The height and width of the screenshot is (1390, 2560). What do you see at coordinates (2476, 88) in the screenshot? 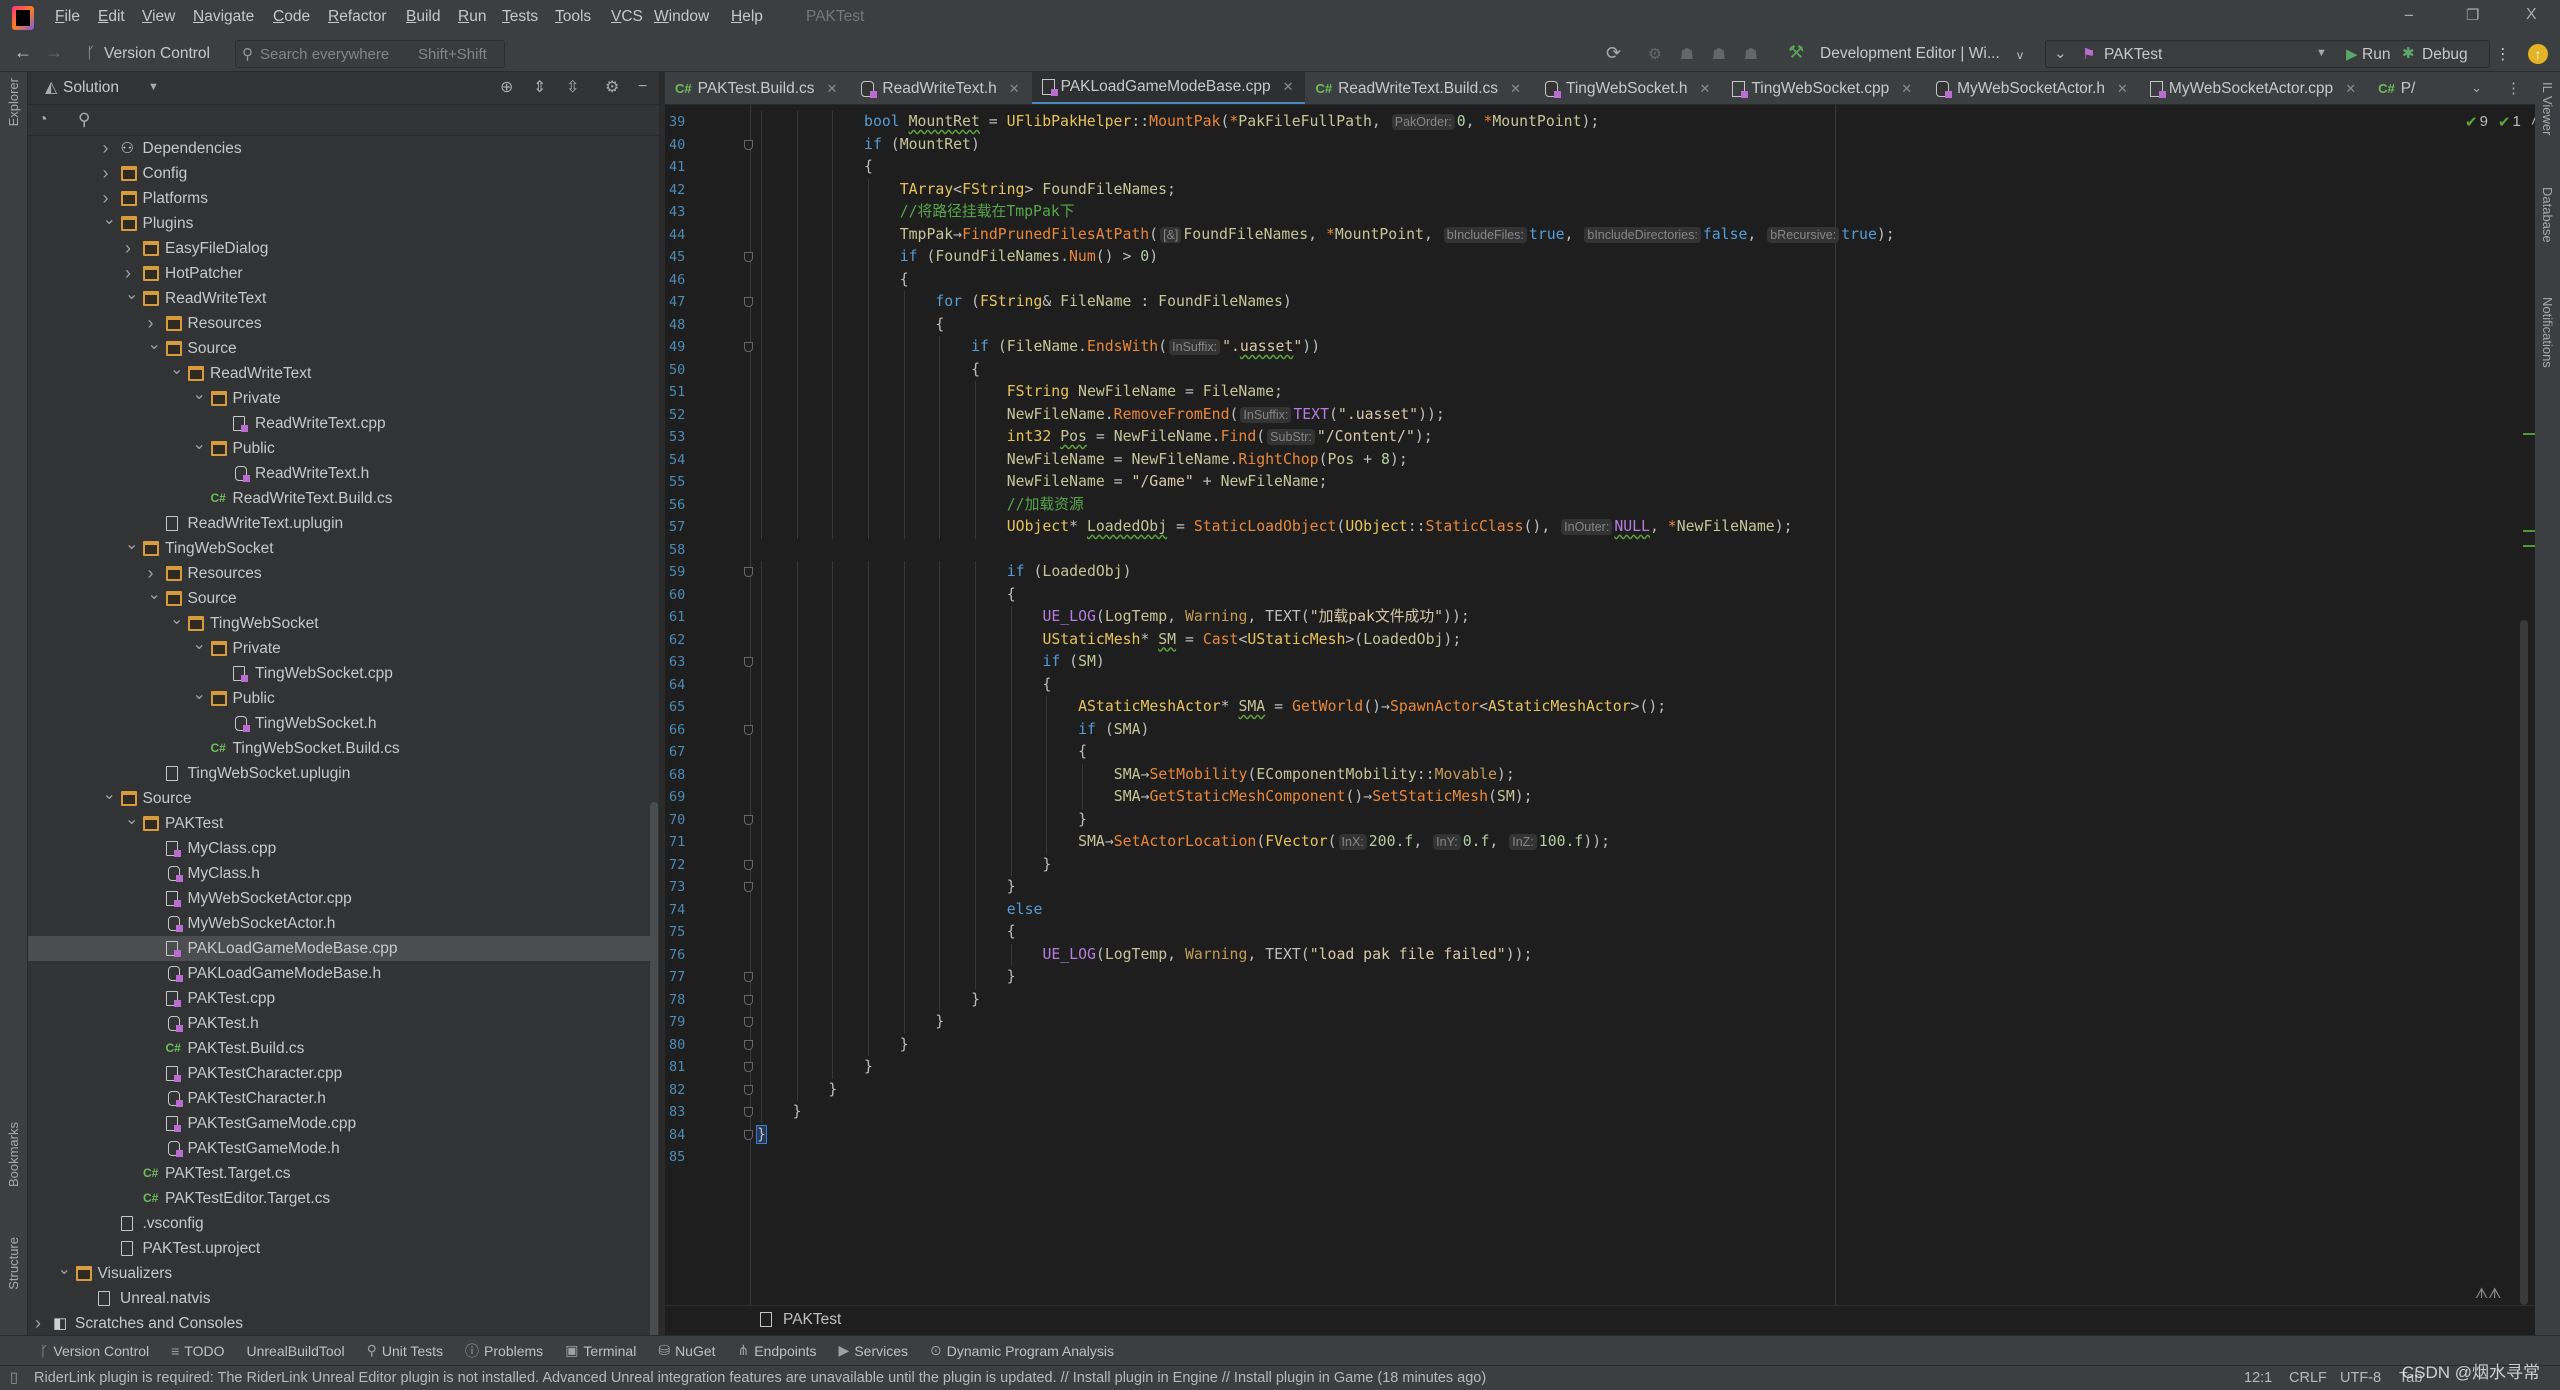
I see `tabs-overflow-chevron-icon: ⌄` at bounding box center [2476, 88].